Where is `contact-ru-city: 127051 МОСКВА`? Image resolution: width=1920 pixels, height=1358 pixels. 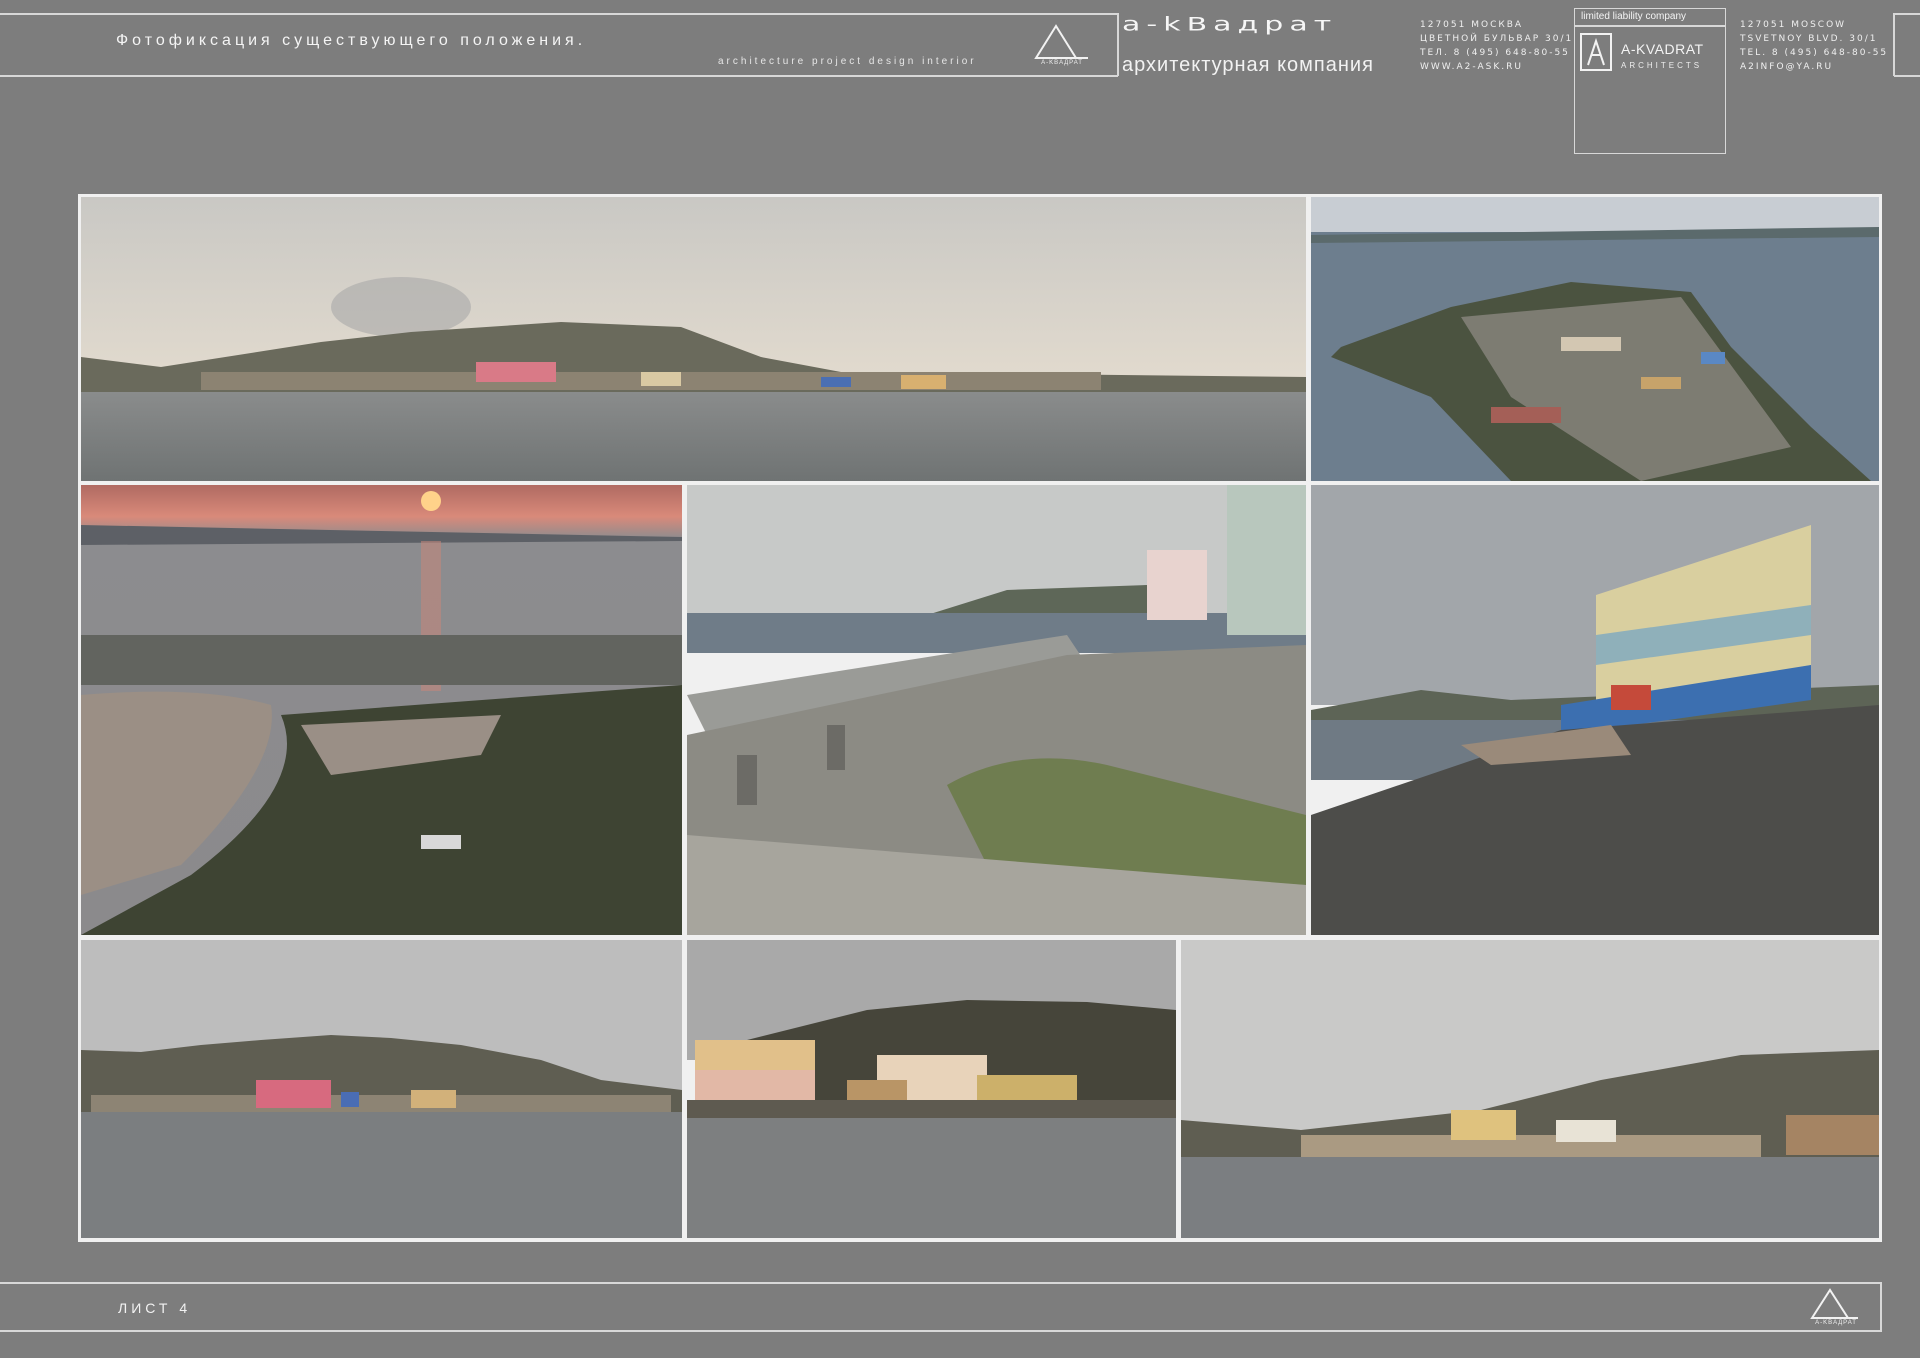 contact-ru-city: 127051 МОСКВА is located at coordinates (1472, 25).